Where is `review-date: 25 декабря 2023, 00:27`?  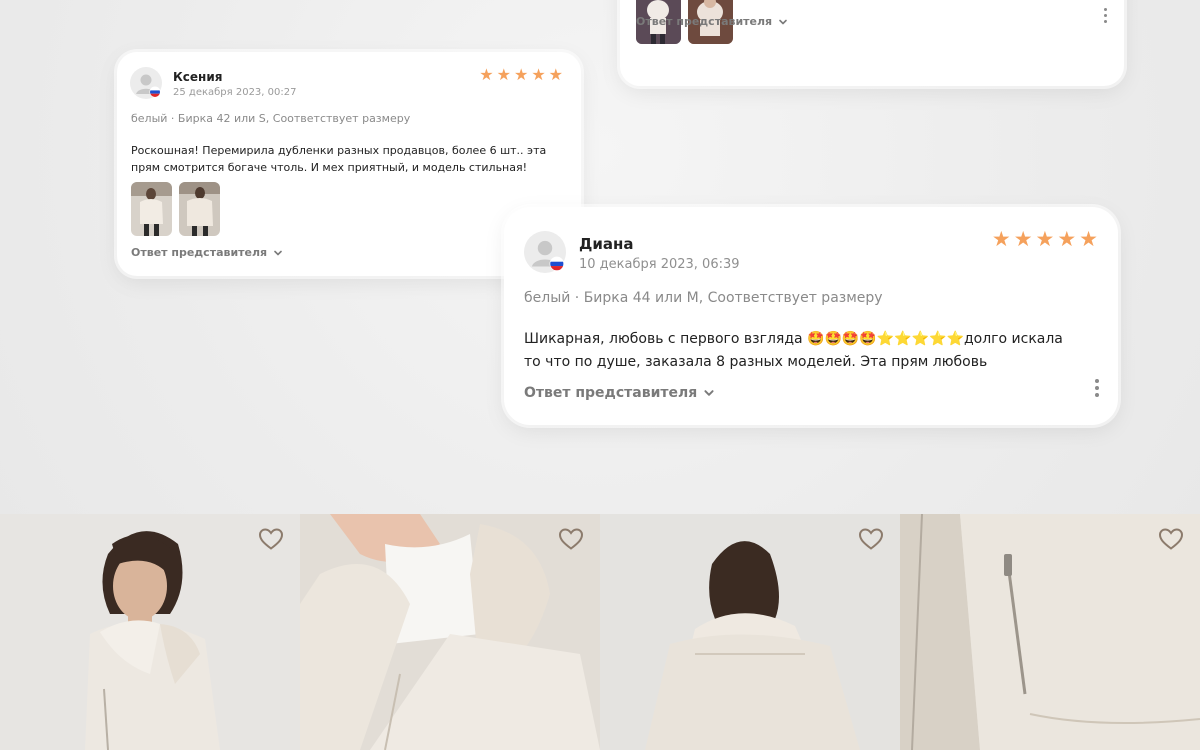 review-date: 25 декабря 2023, 00:27 is located at coordinates (235, 92).